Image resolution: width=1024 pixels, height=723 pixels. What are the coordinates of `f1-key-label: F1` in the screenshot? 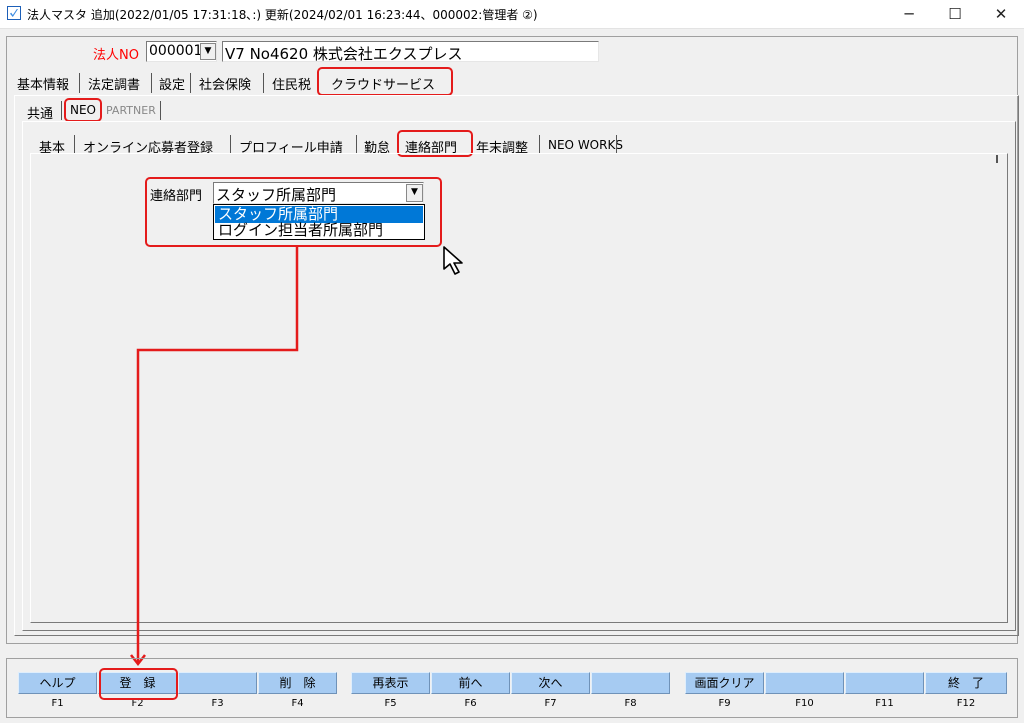 It's located at (57, 703).